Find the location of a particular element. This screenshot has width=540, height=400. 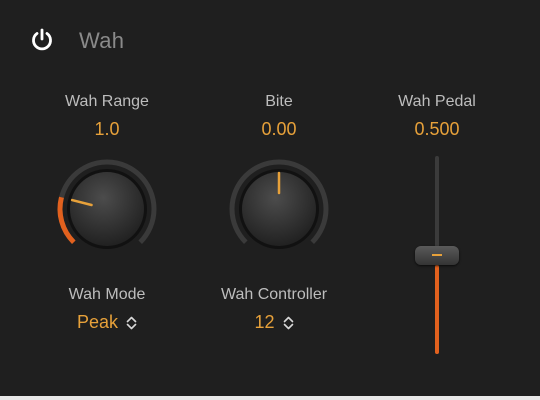

bite-knob is located at coordinates (279, 209).